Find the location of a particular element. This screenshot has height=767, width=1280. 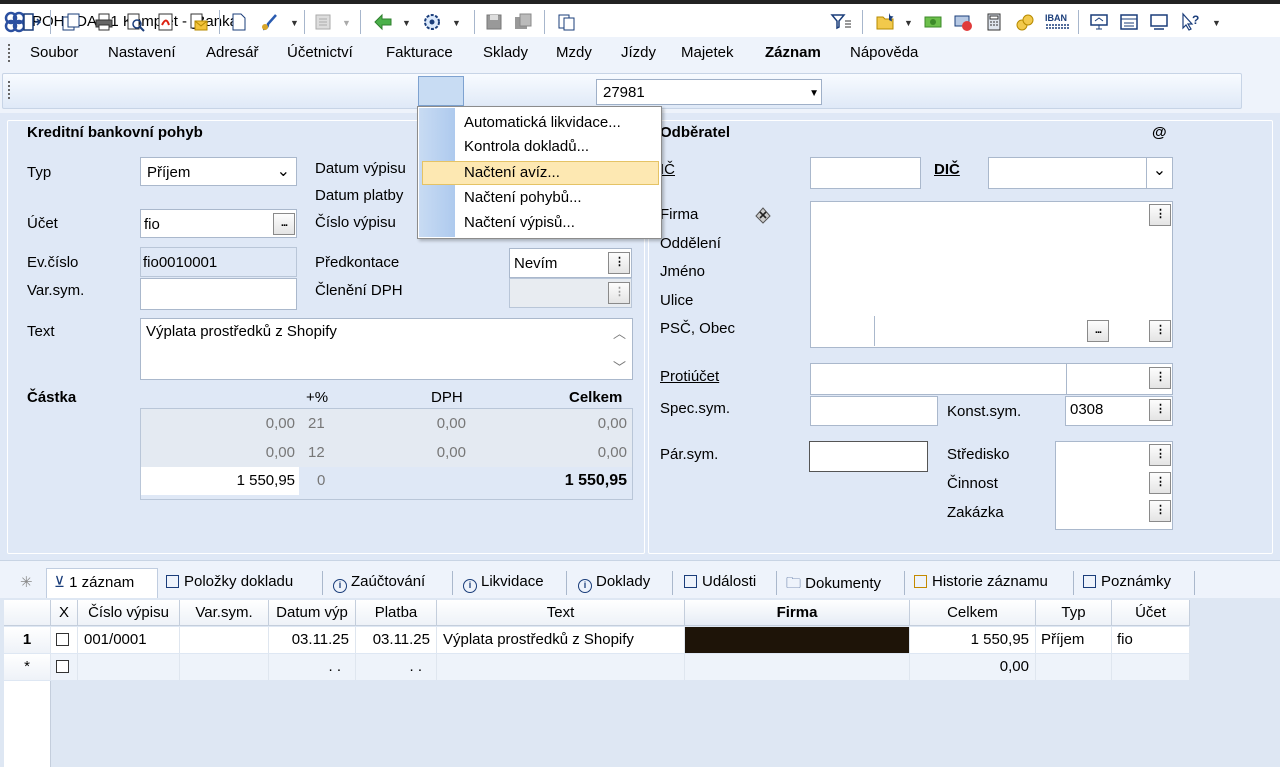

presentation-icon is located at coordinates (1159, 22).